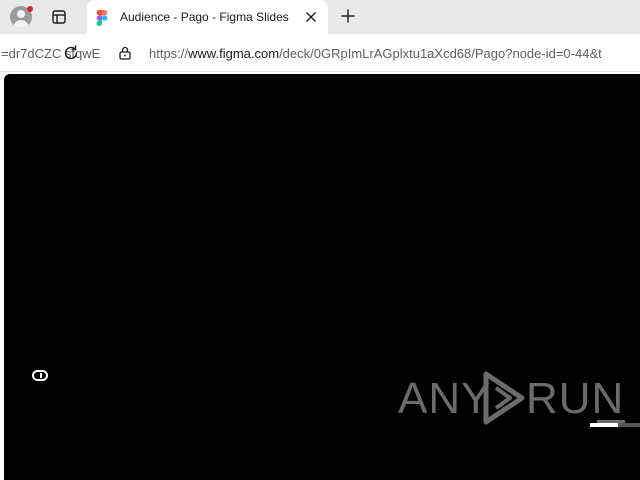  I want to click on tab-title: Audience - Pago - Figma Slides, so click(204, 17).